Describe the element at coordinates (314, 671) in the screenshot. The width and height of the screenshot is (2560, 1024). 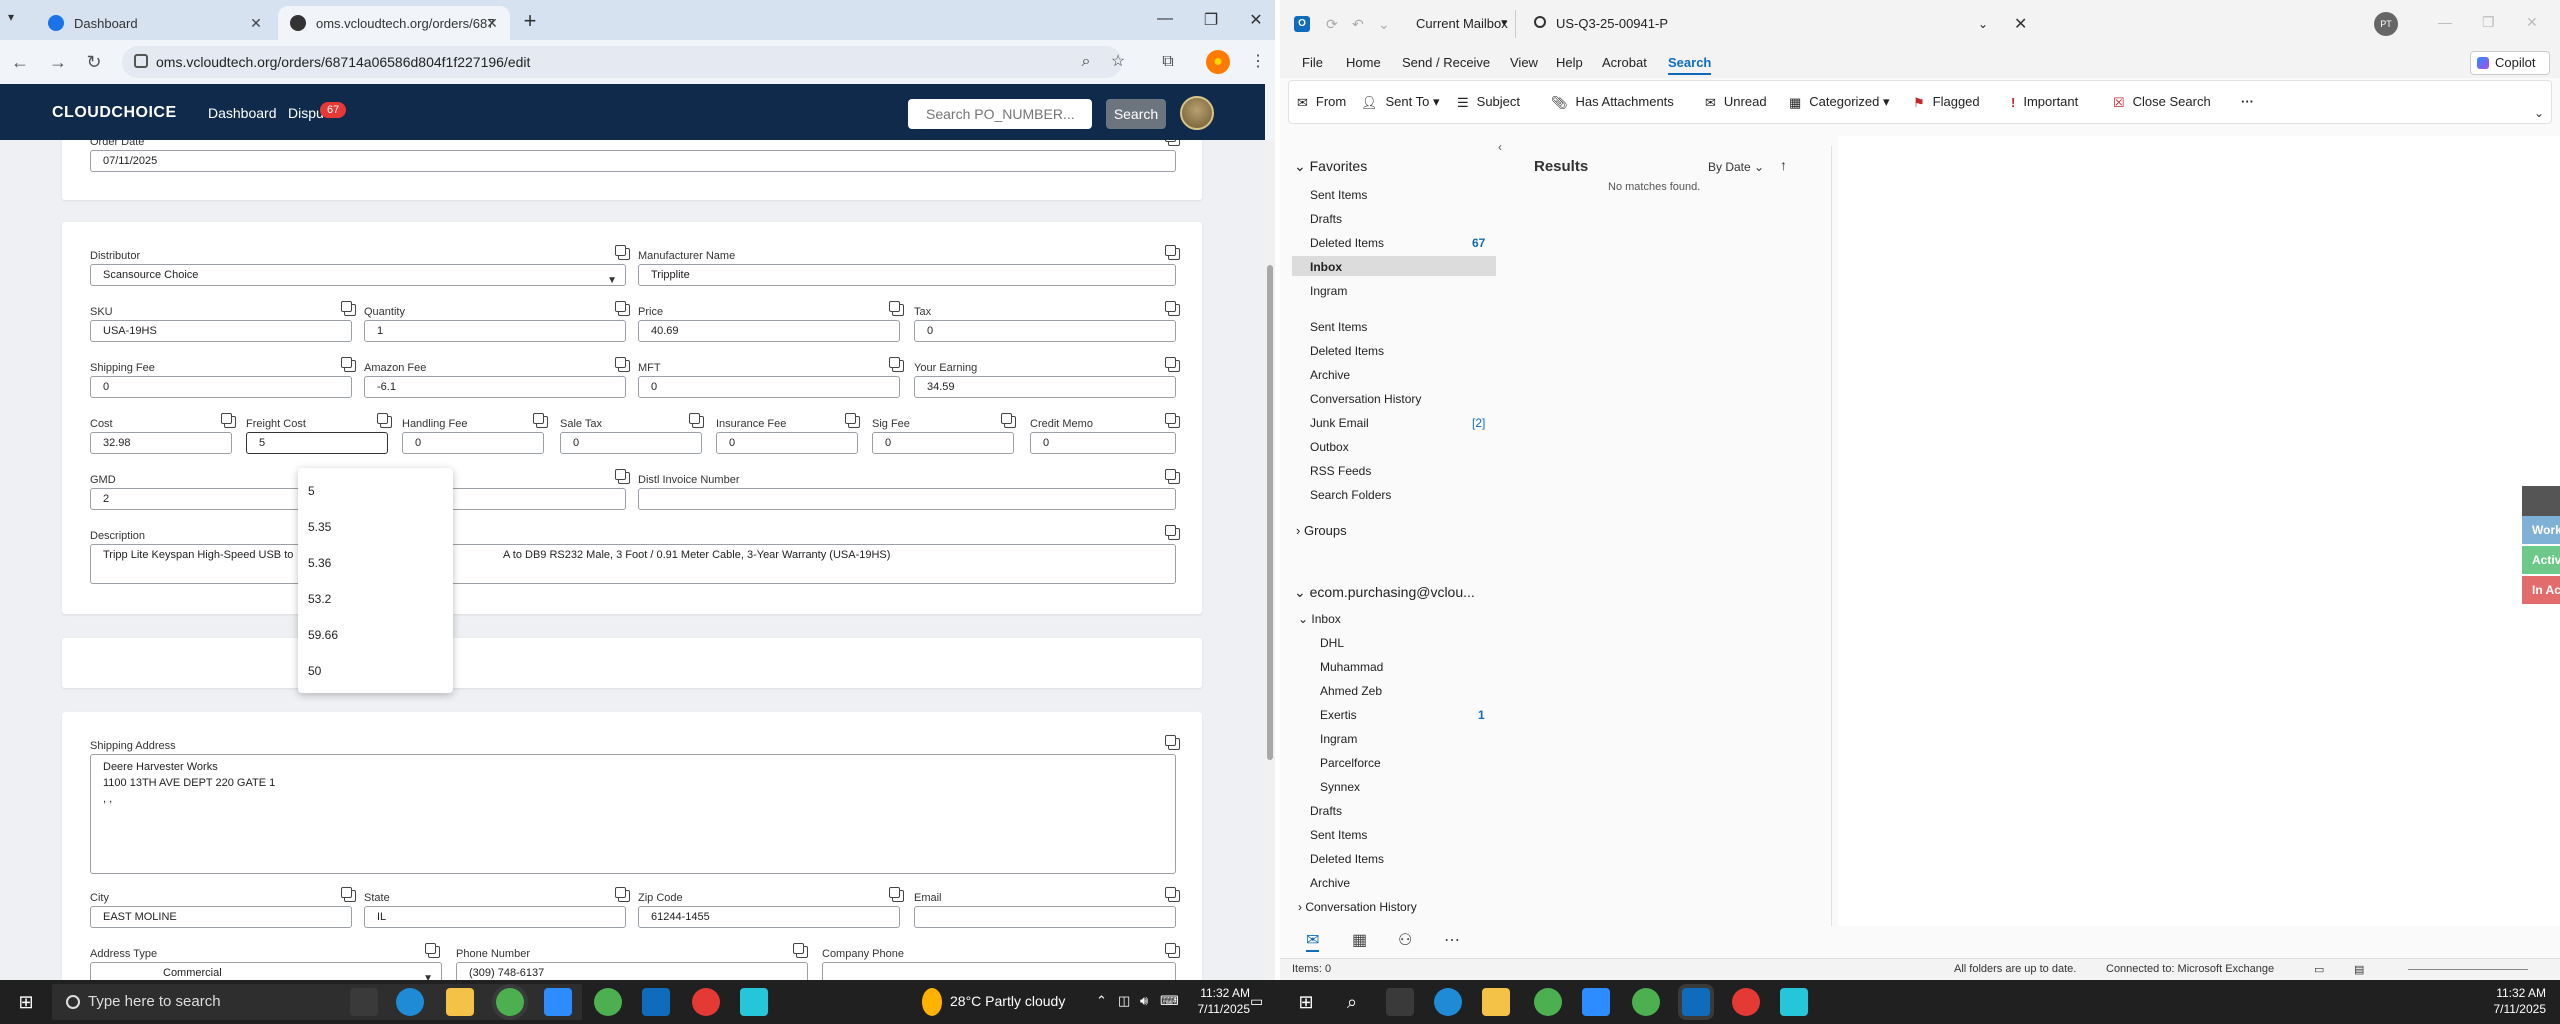
I see `suggestion-item: 50` at that location.